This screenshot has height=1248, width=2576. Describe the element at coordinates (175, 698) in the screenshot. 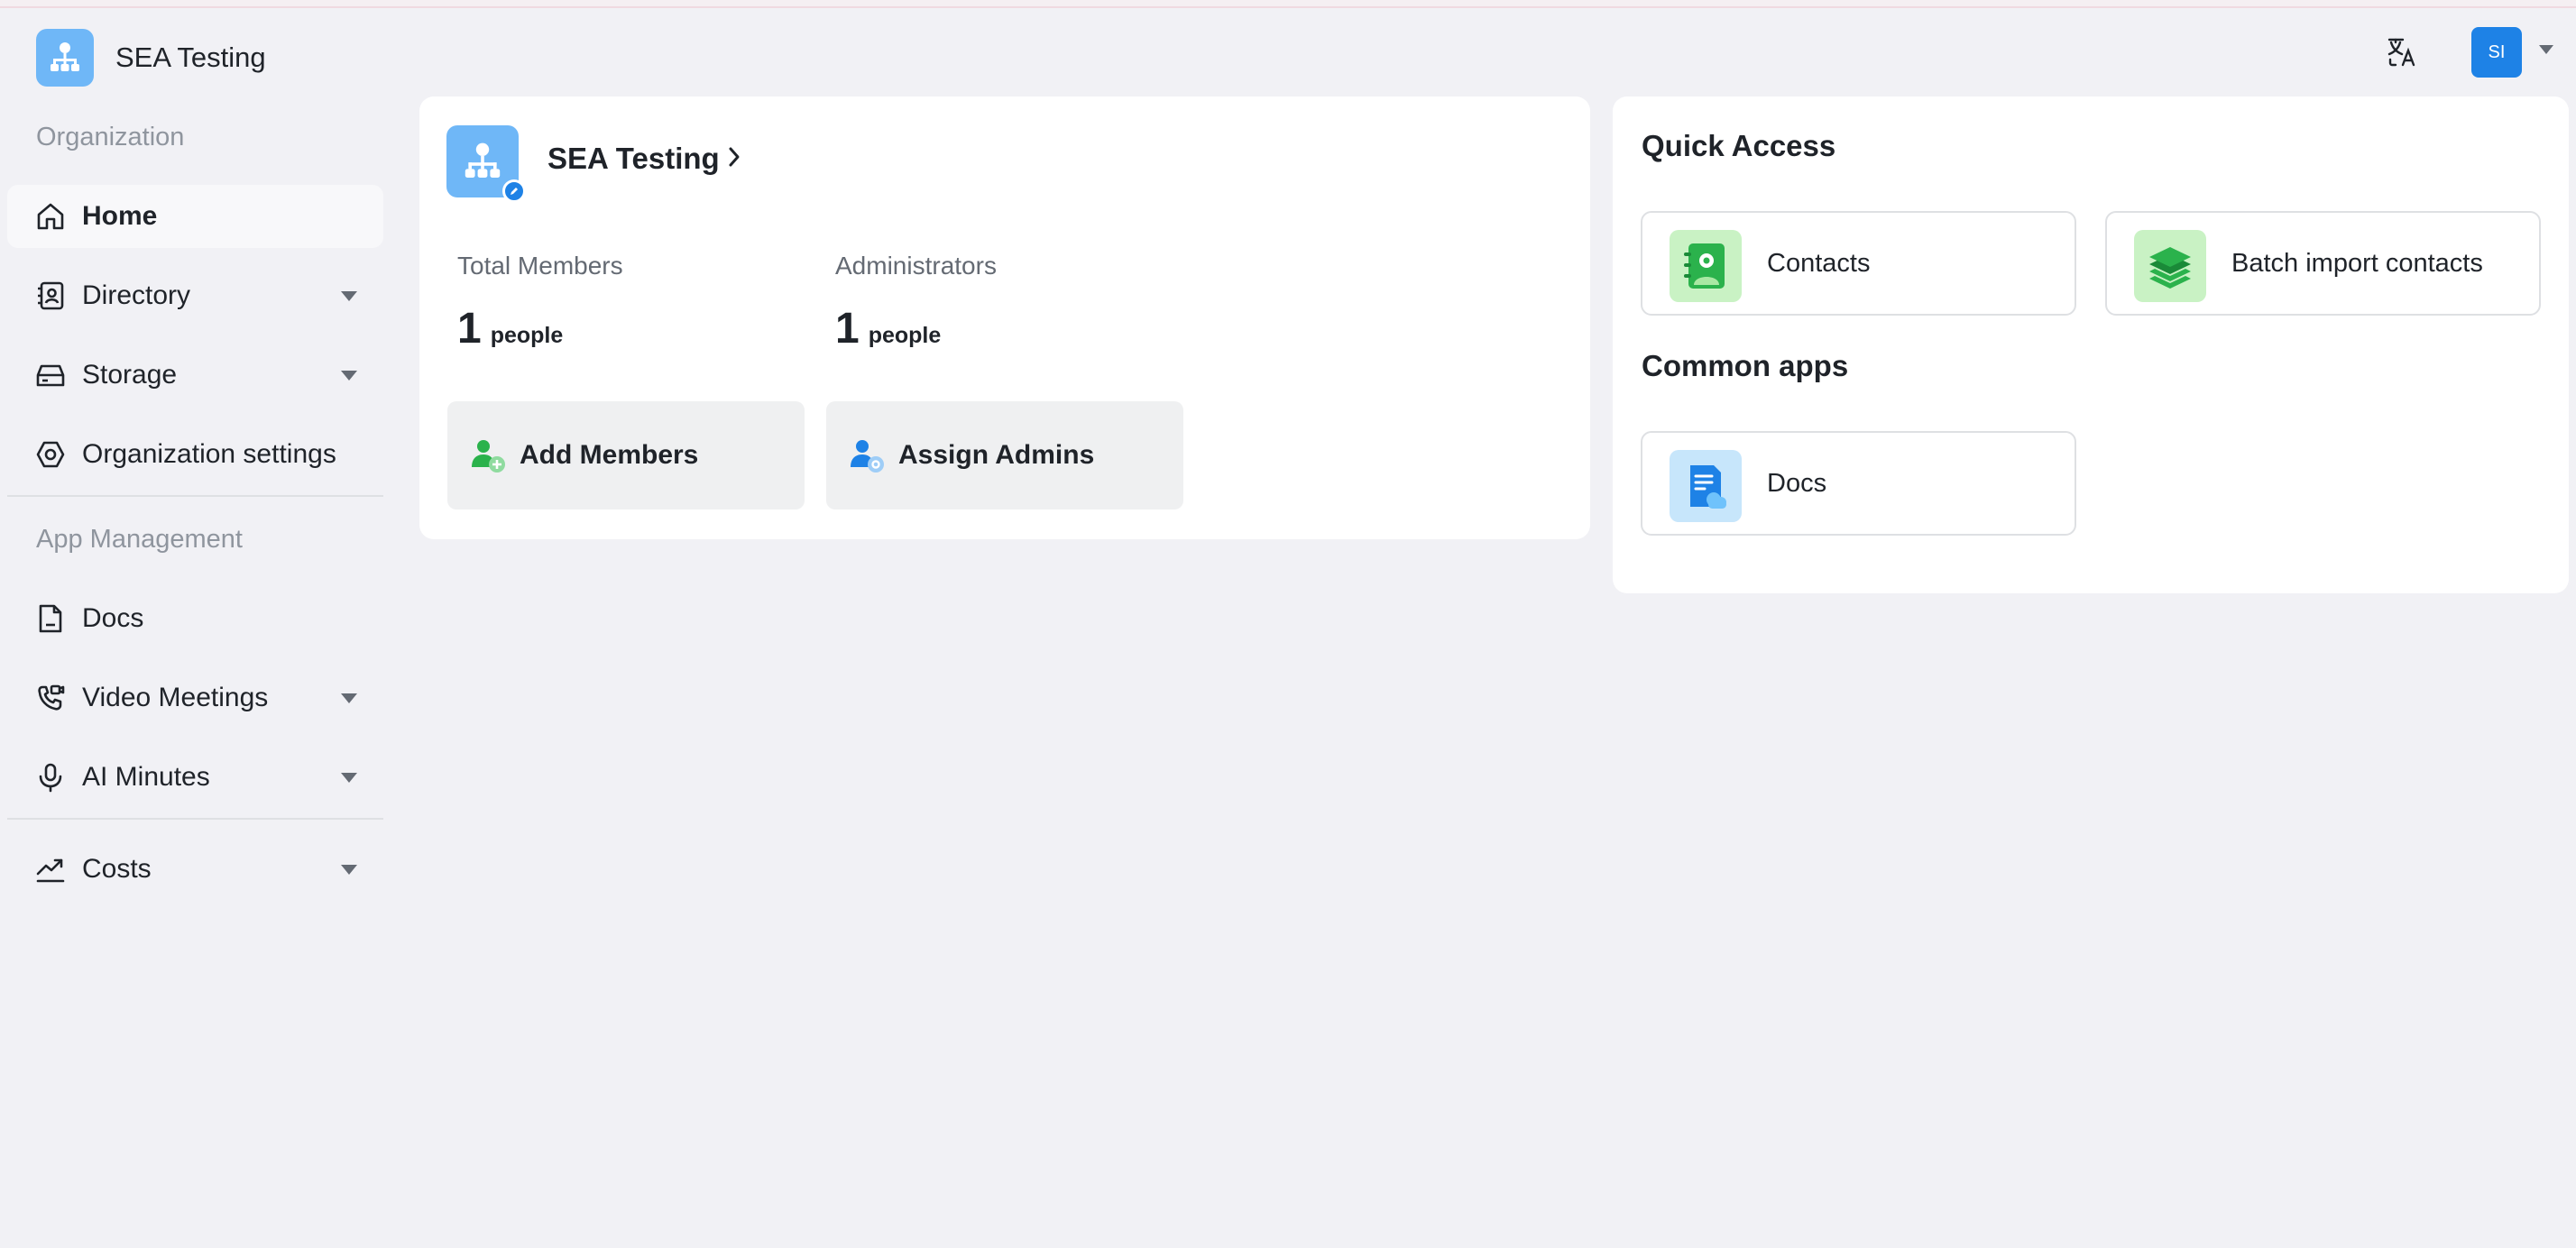

I see `sidebar-item-label: Video Meetings` at that location.